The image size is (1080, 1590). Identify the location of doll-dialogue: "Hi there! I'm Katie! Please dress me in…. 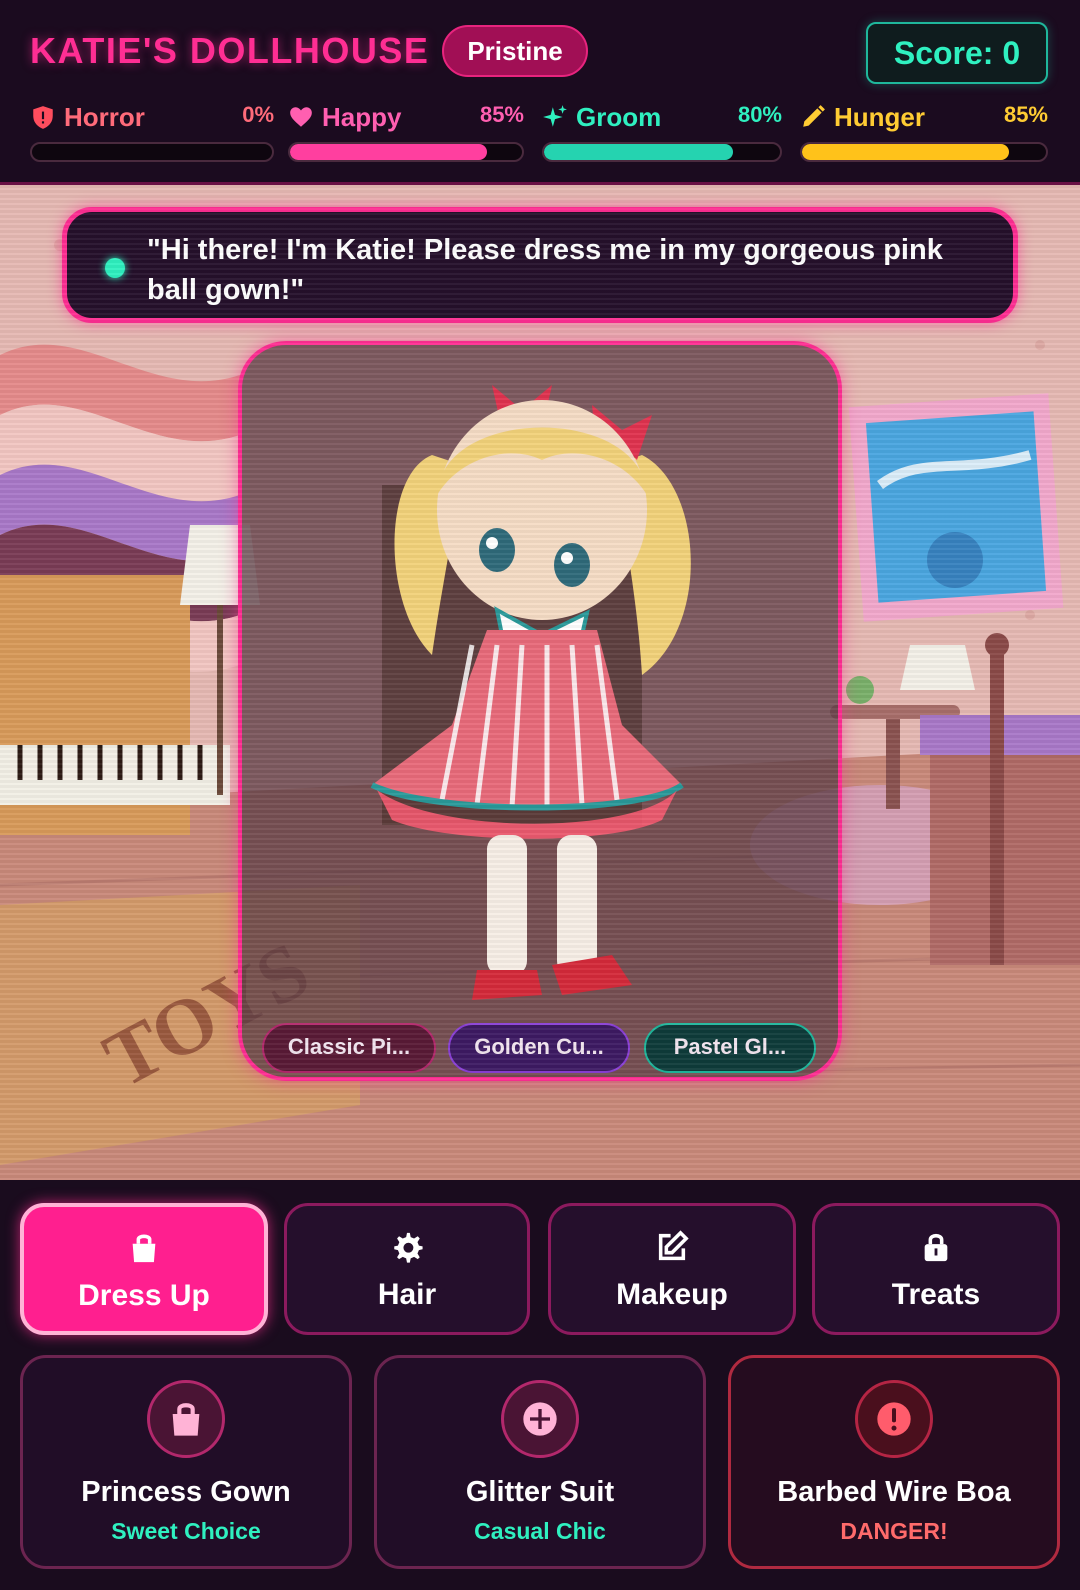
(545, 270).